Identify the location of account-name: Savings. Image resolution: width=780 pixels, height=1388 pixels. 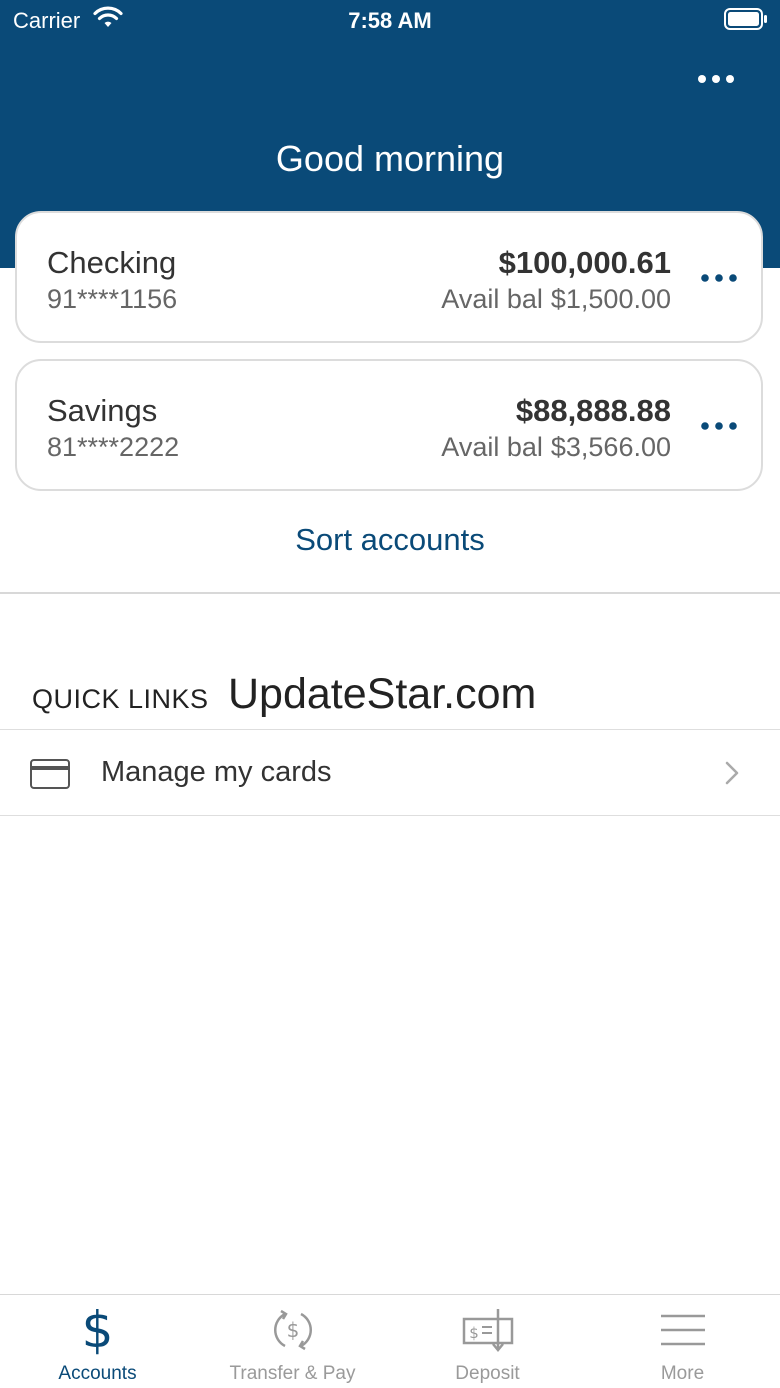
(102, 410).